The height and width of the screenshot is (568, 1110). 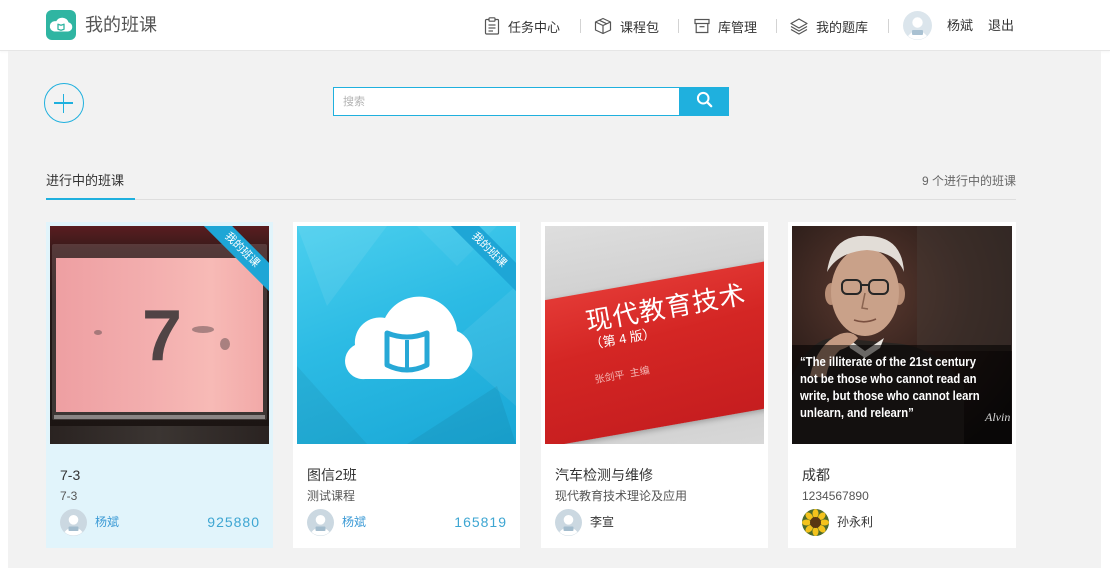 I want to click on nav-course-package: 课程包, so click(x=626, y=26).